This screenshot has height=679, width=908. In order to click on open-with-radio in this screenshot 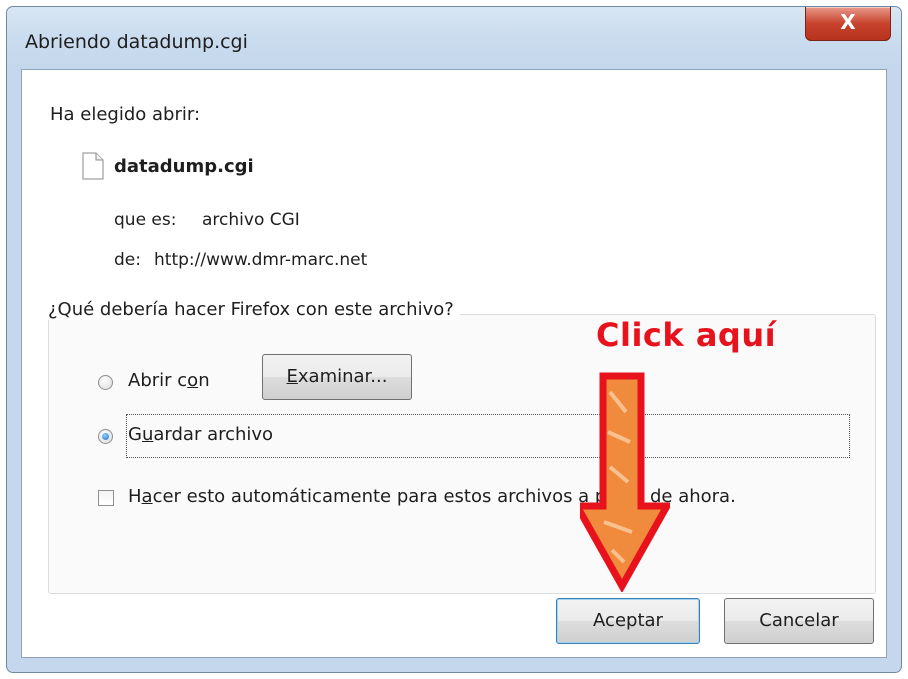, I will do `click(105, 382)`.